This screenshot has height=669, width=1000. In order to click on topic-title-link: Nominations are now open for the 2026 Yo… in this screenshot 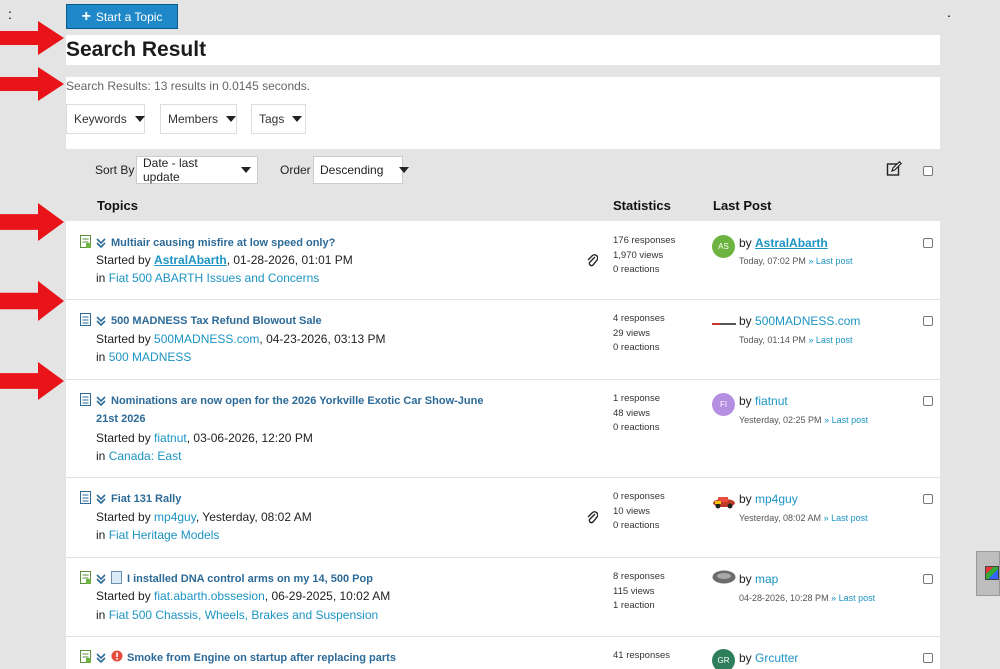, I will do `click(297, 401)`.